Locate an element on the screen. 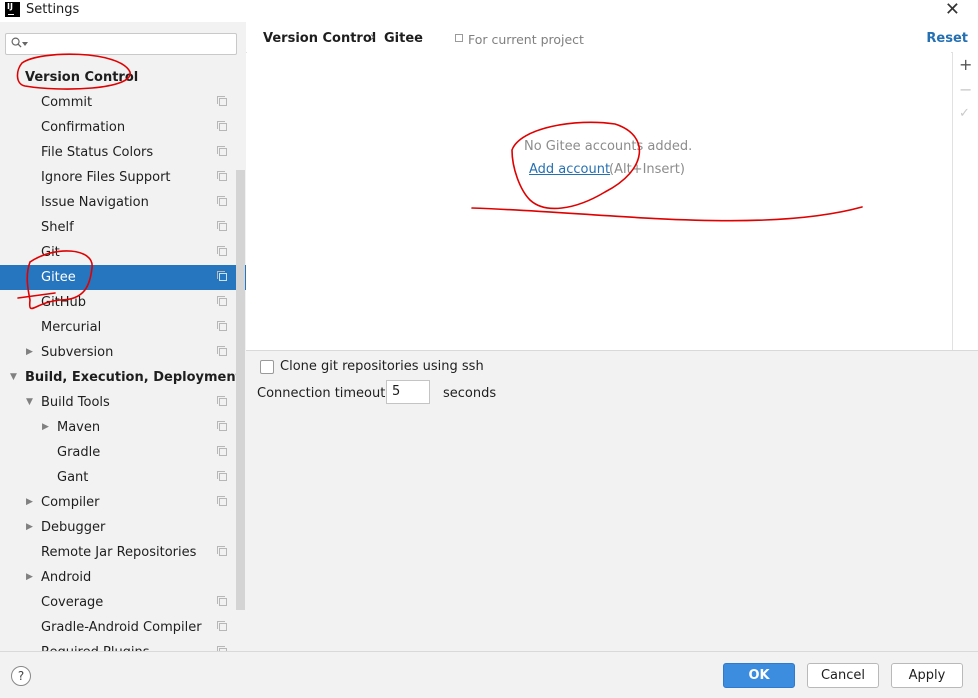  ok-button: OK is located at coordinates (759, 675).